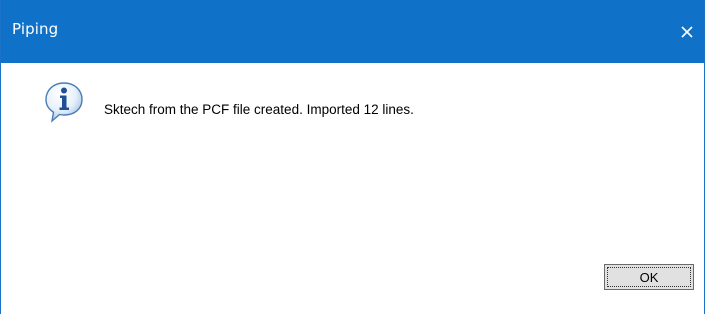  I want to click on window-title: Piping, so click(35, 29).